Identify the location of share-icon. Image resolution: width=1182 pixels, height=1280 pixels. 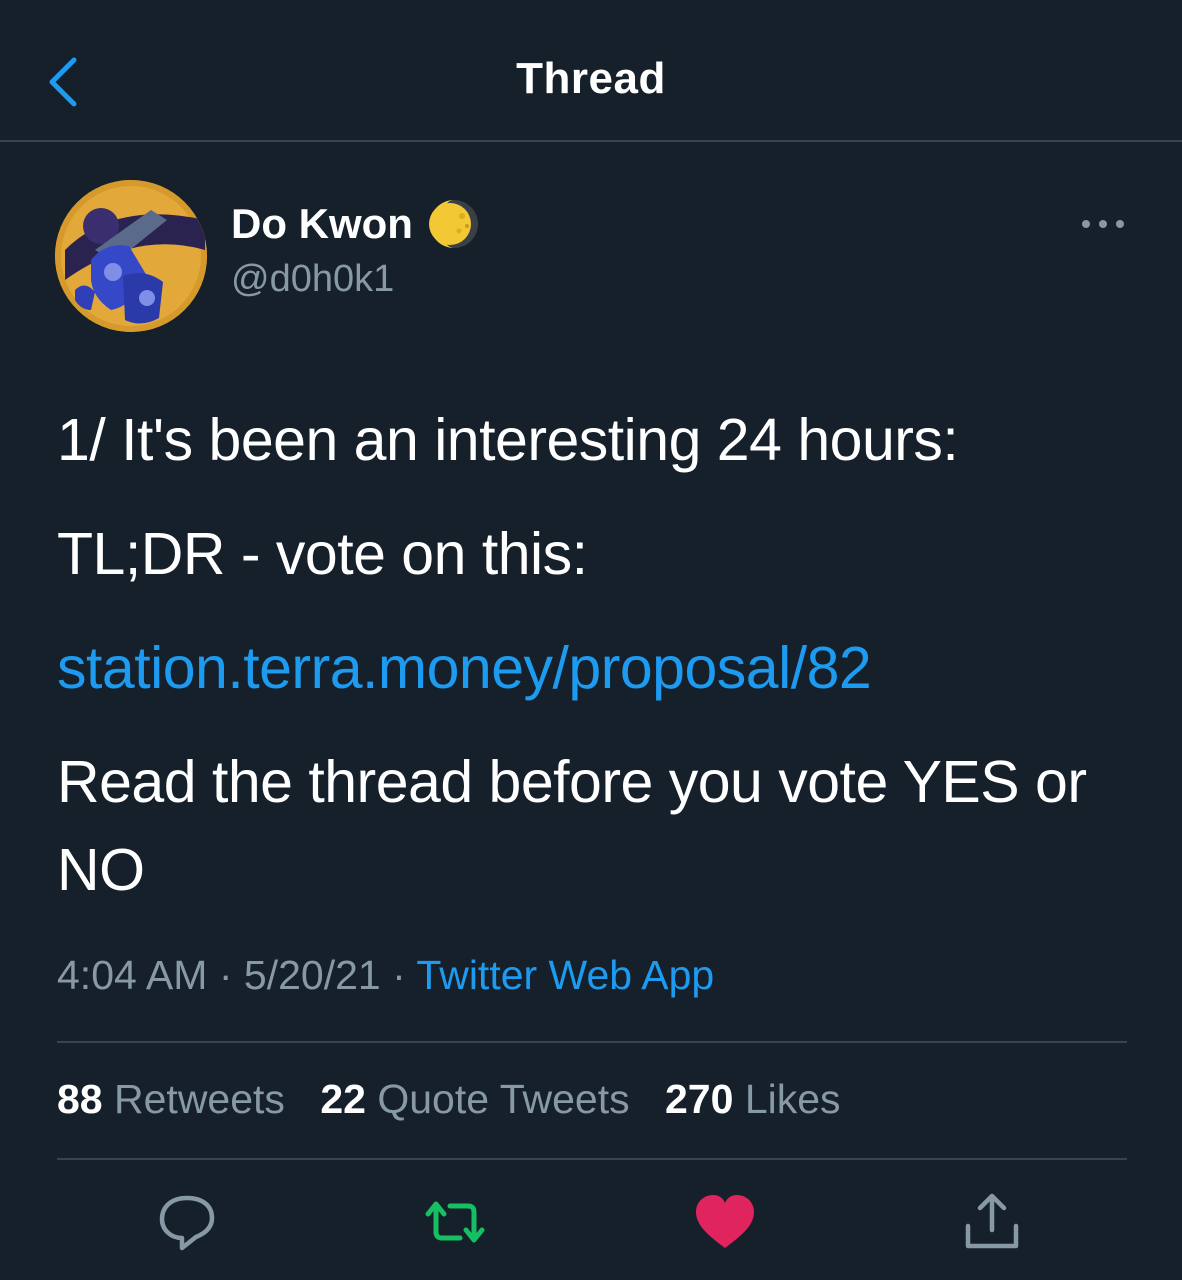
(992, 1221).